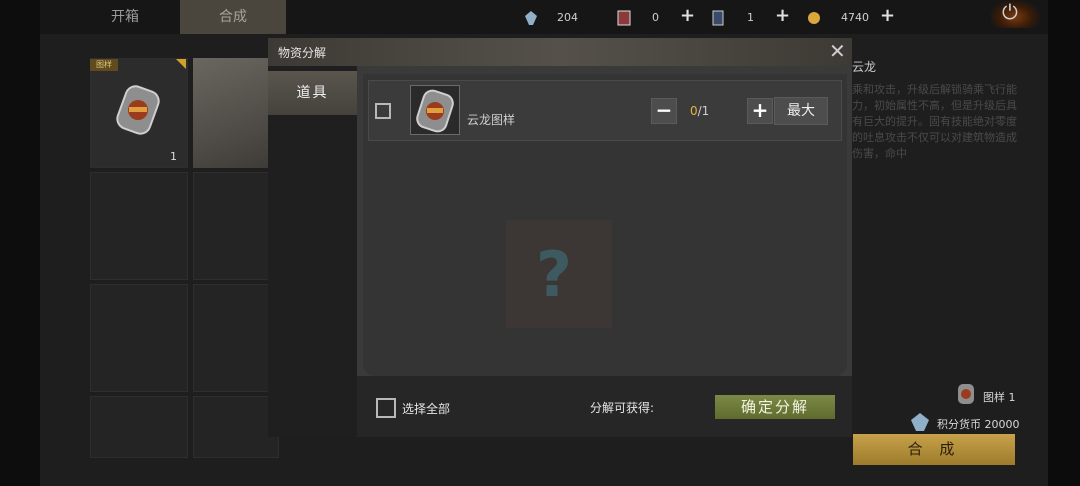 This screenshot has width=1080, height=486. What do you see at coordinates (934, 449) in the screenshot?
I see `craft-button: 合 成` at bounding box center [934, 449].